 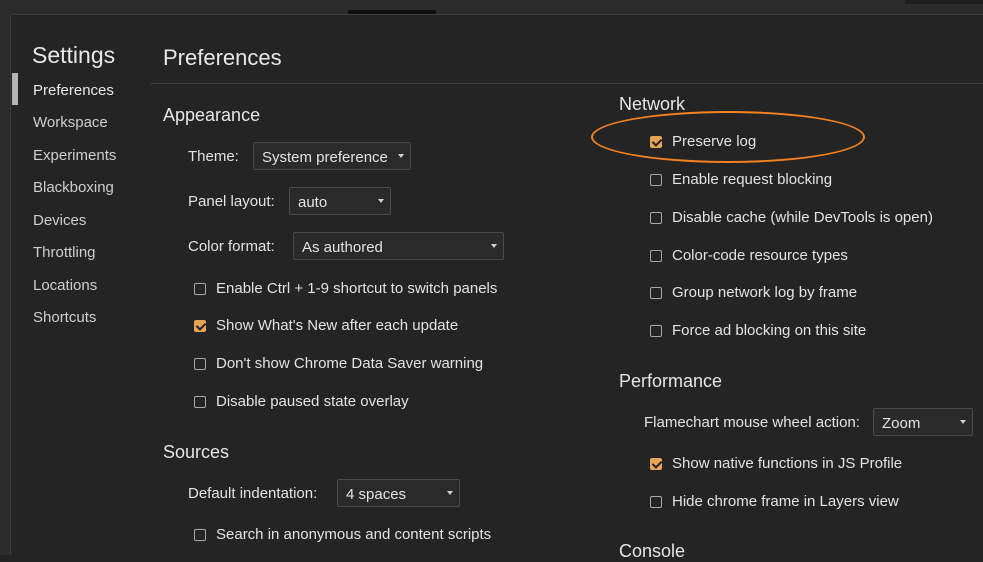 What do you see at coordinates (73, 90) in the screenshot?
I see `sidebar-item-preferences: Preferences` at bounding box center [73, 90].